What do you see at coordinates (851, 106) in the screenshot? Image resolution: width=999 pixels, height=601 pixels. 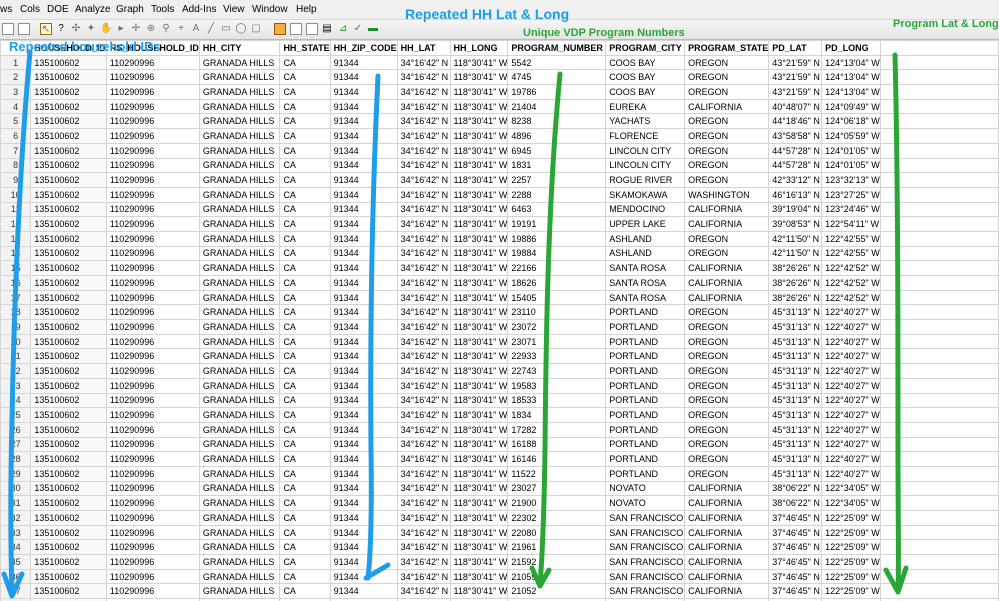 I see `pd-long-cell: 124°09'49" W` at bounding box center [851, 106].